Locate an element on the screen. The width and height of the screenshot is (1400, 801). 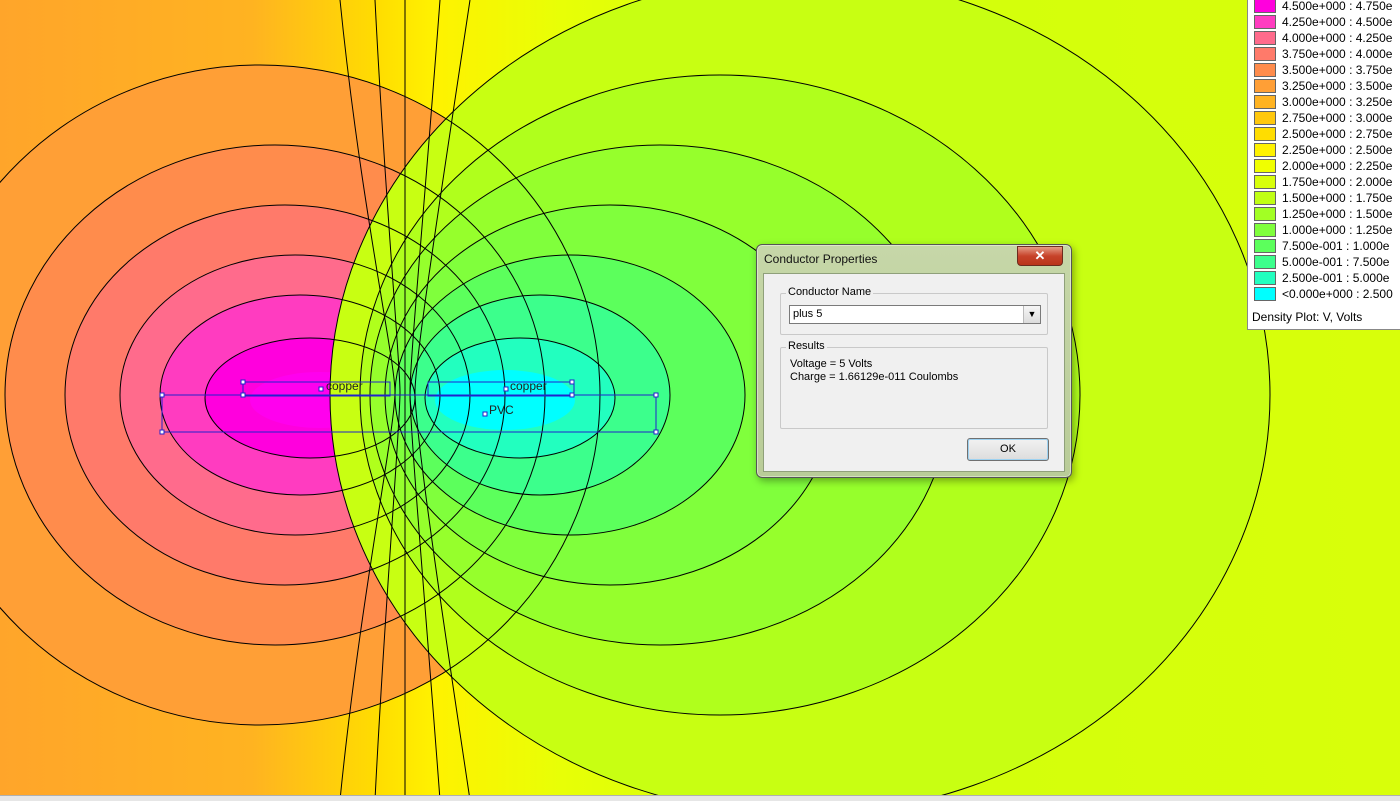
results-label: Results is located at coordinates (806, 346).